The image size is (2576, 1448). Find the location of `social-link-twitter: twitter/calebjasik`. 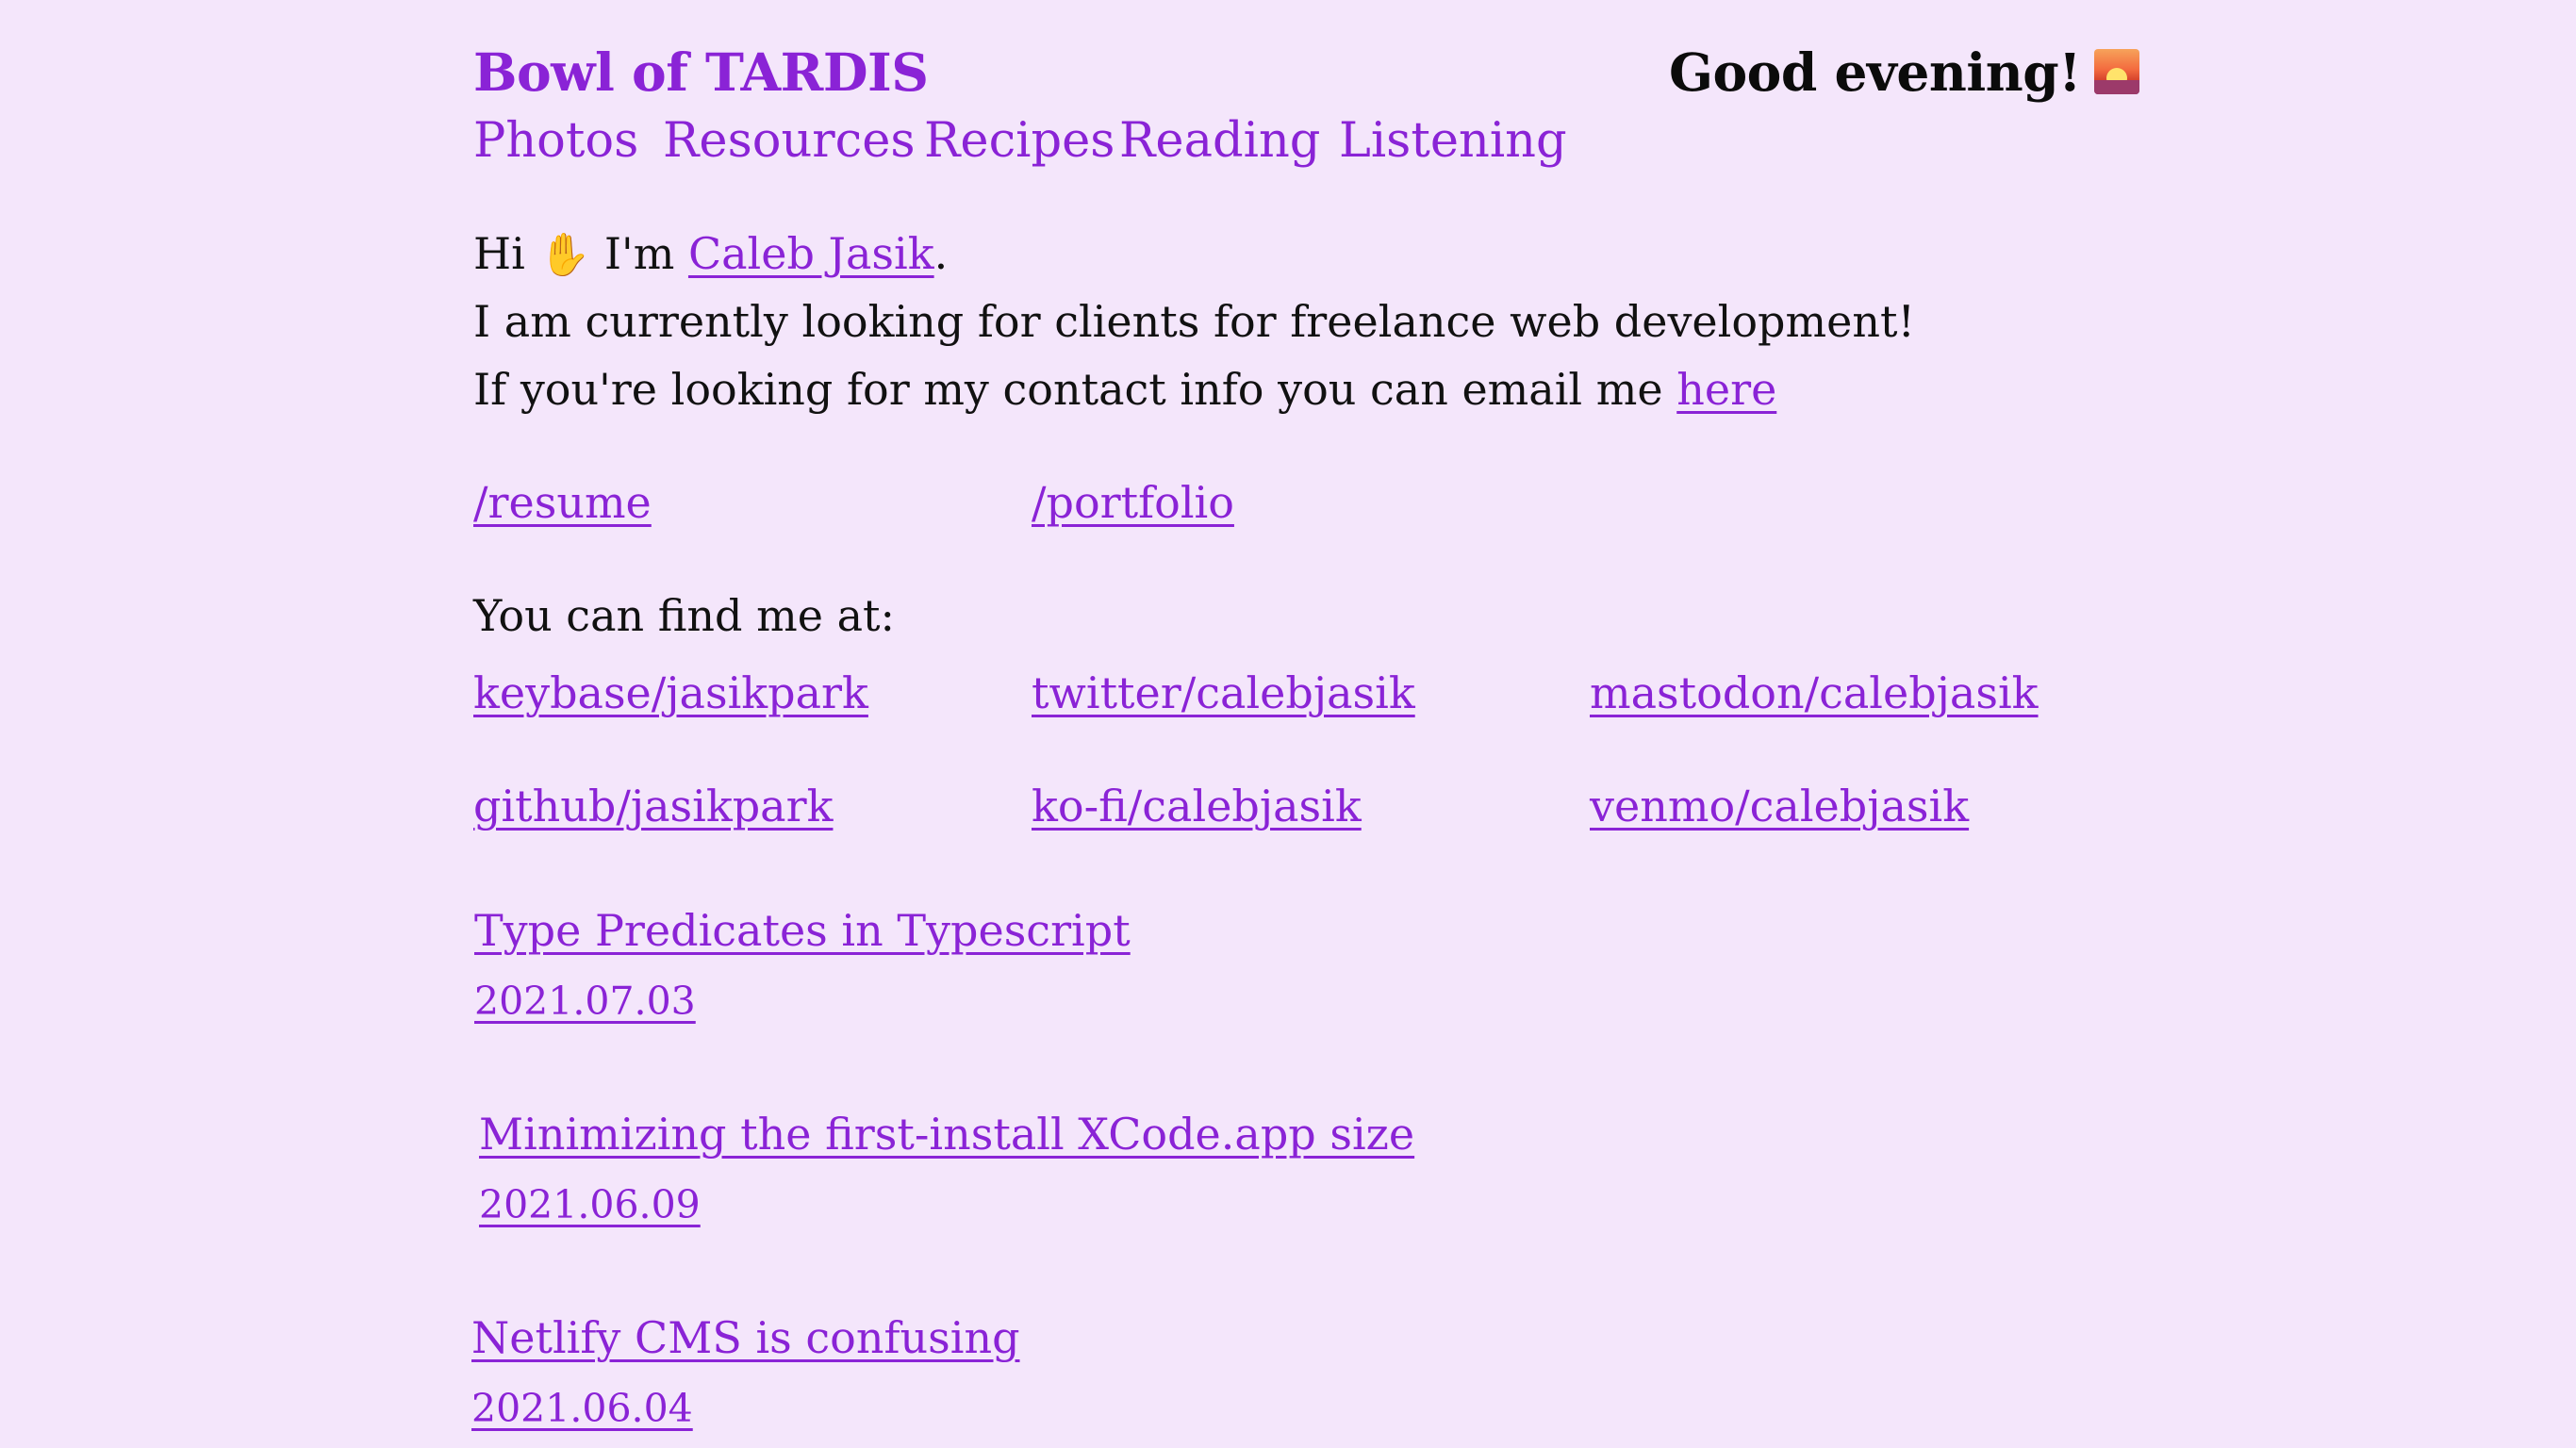

social-link-twitter: twitter/calebjasik is located at coordinates (1223, 692).